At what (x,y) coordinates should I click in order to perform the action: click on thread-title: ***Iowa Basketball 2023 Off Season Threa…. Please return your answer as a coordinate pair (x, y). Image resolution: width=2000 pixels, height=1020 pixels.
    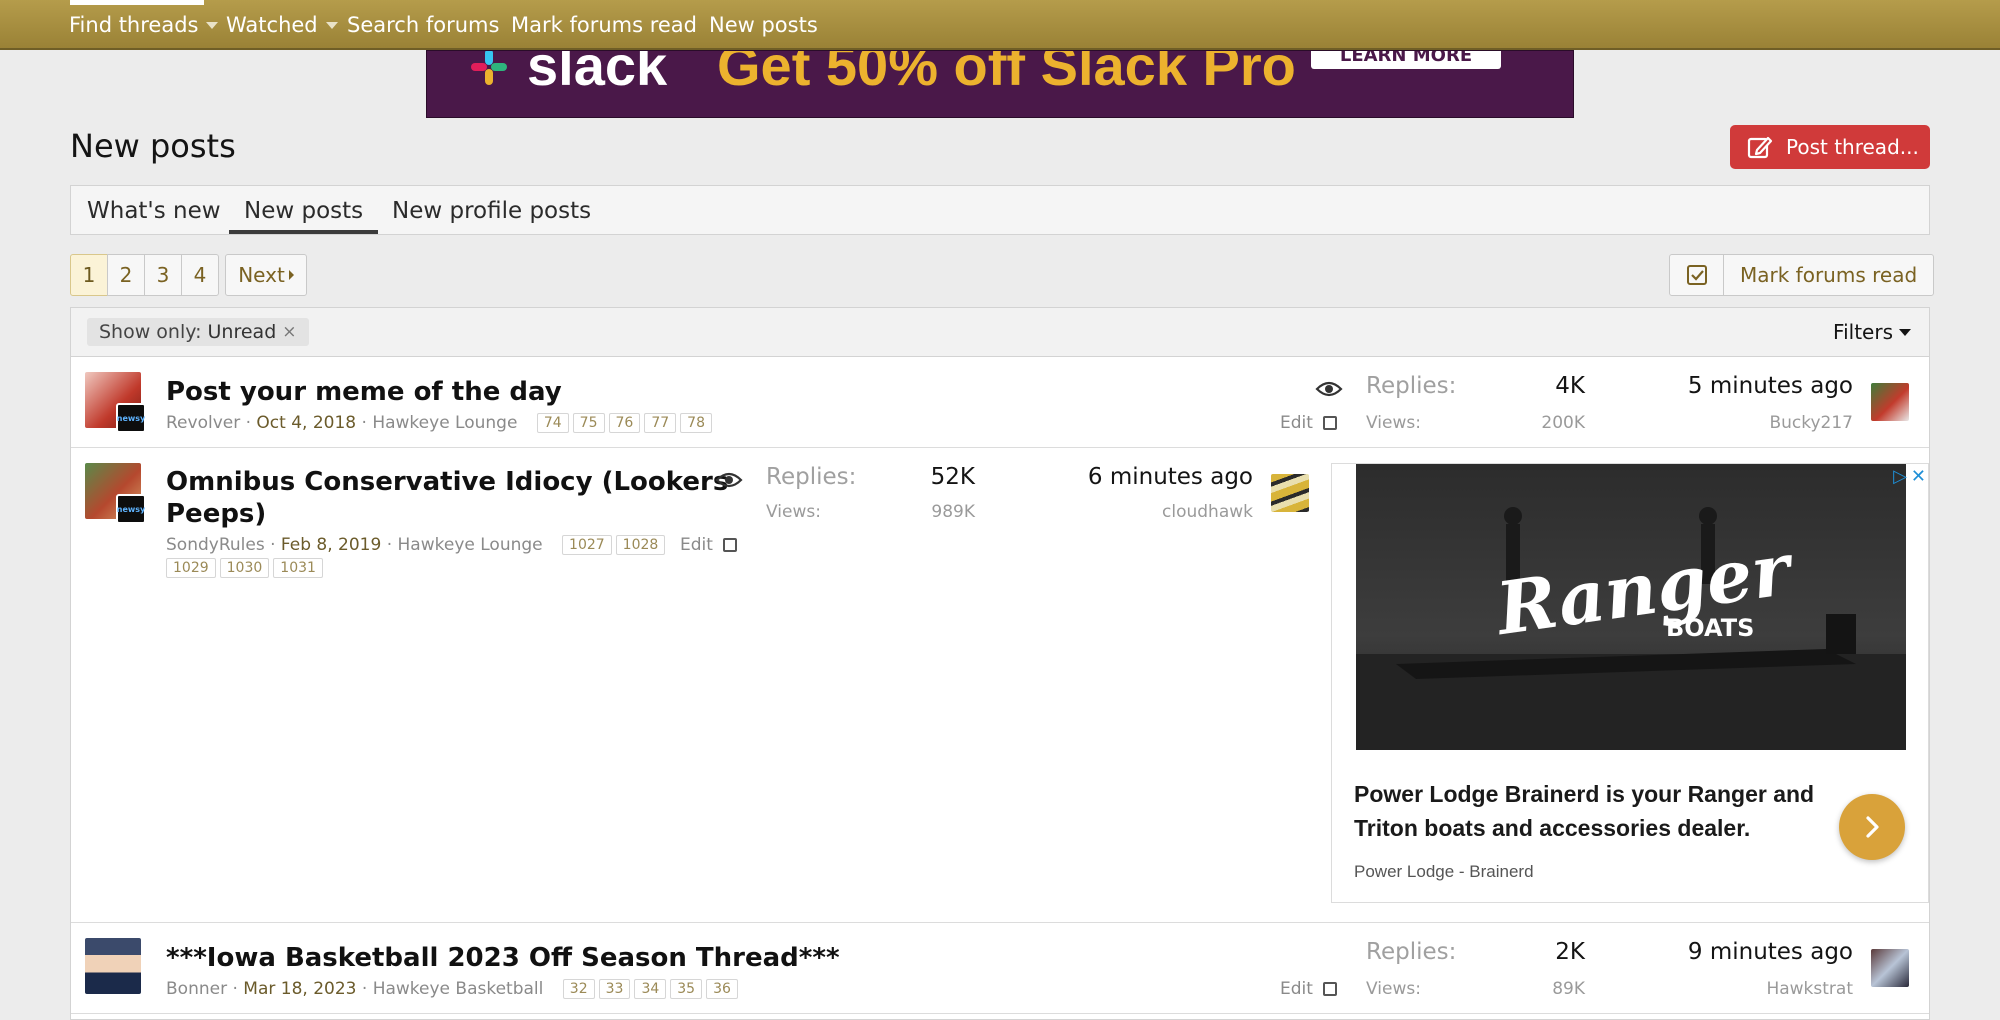
    Looking at the image, I should click on (503, 958).